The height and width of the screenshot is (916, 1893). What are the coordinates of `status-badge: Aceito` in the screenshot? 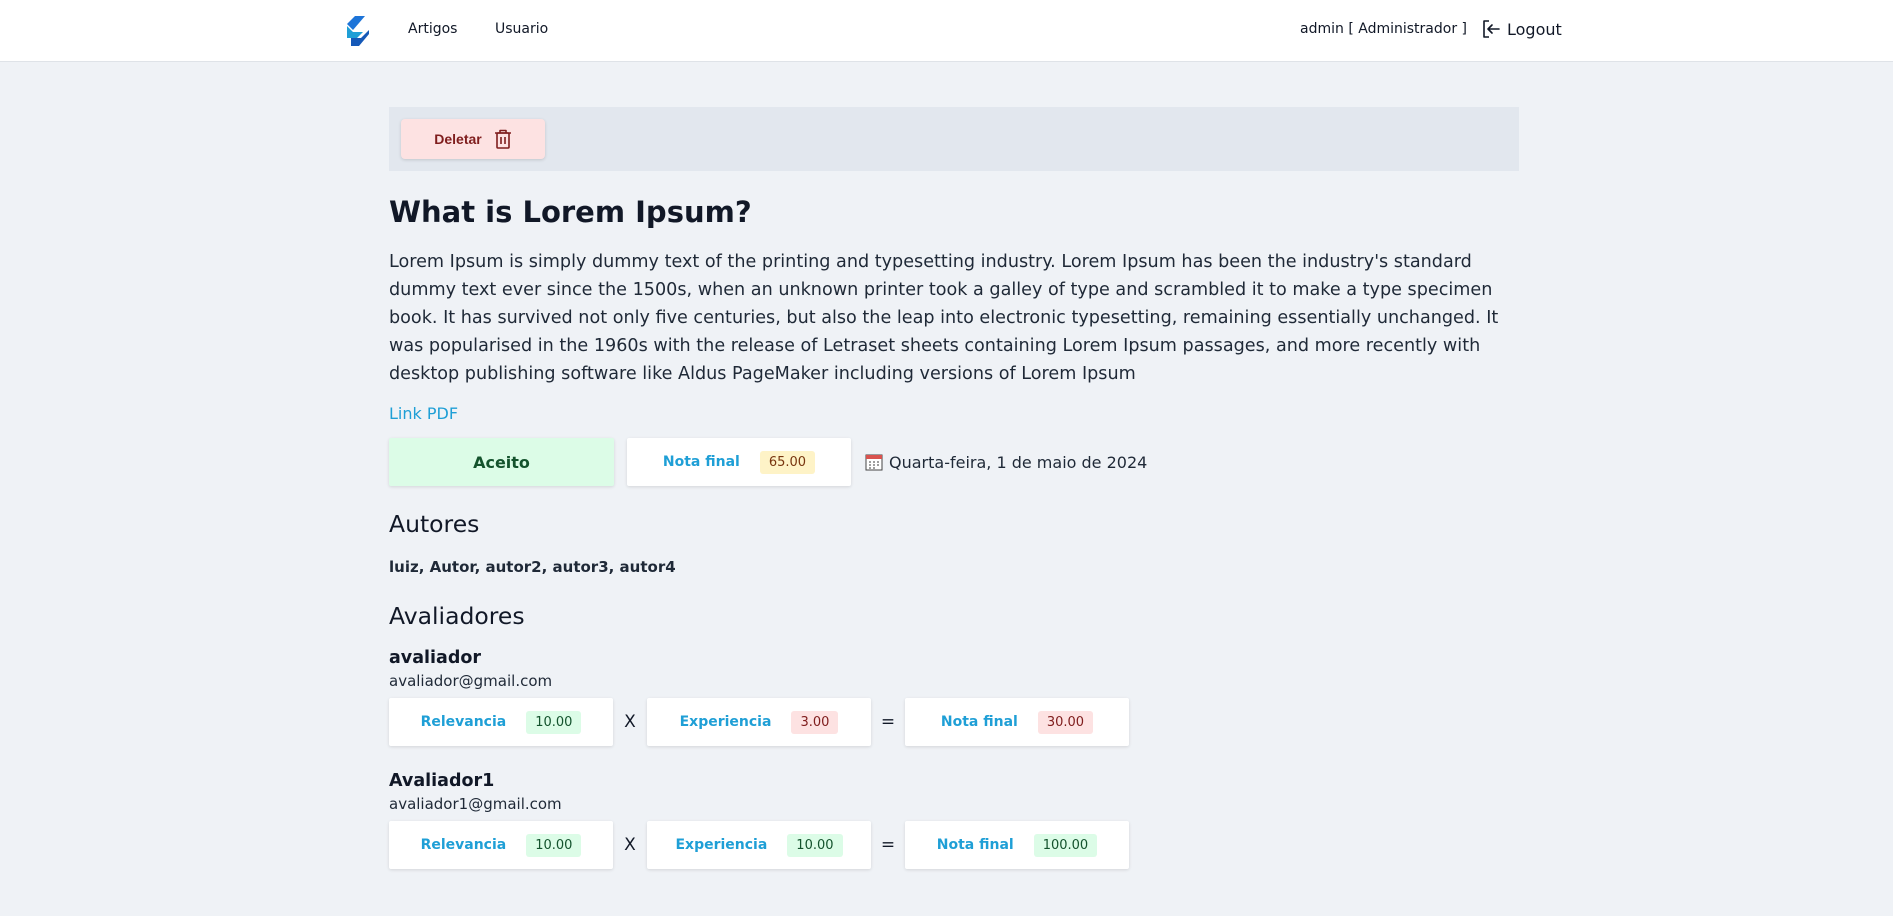 It's located at (501, 462).